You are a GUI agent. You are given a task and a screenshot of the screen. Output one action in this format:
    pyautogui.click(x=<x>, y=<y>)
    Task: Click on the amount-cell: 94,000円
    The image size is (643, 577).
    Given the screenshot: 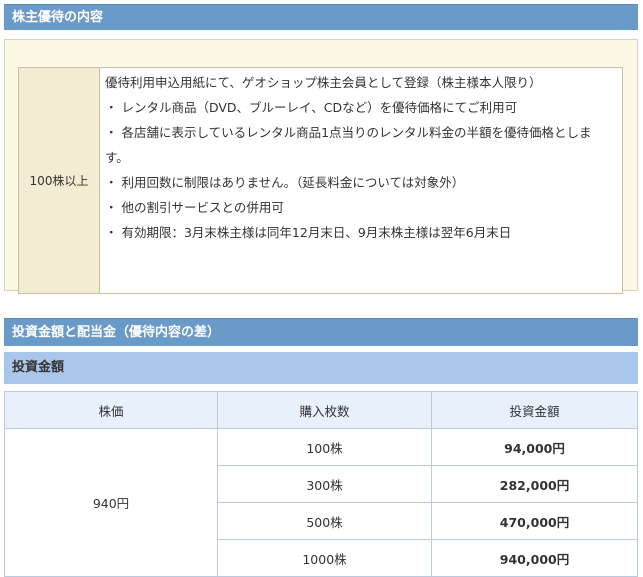 What is the action you would take?
    pyautogui.click(x=534, y=447)
    